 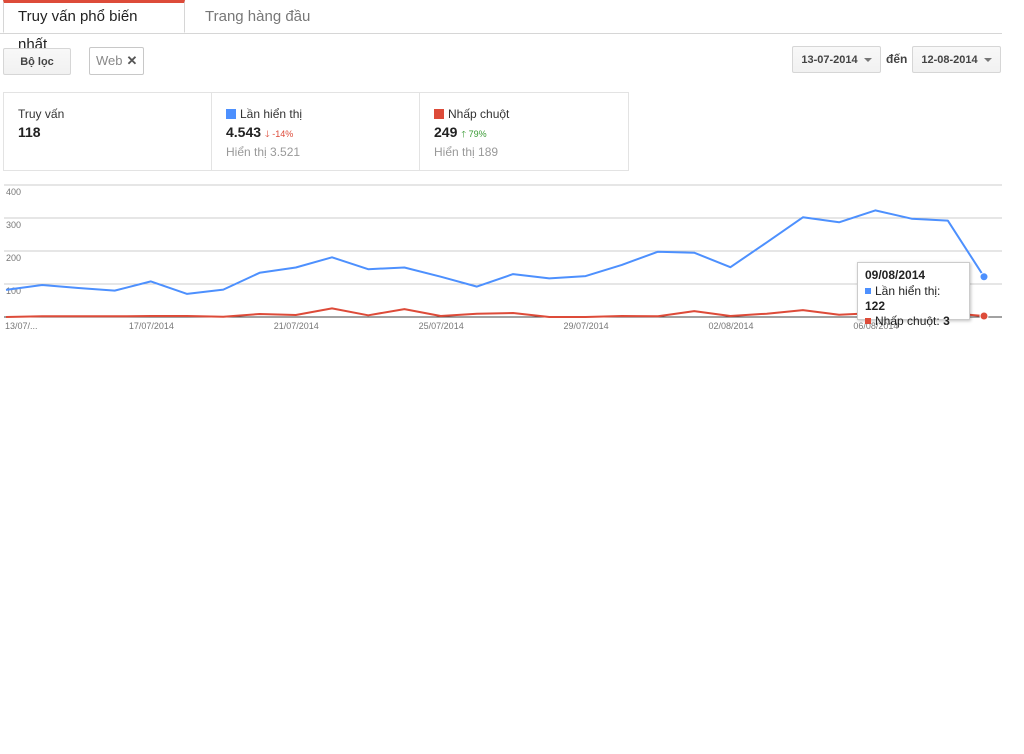 I want to click on filter-button: Bộ lọc, so click(x=37, y=61).